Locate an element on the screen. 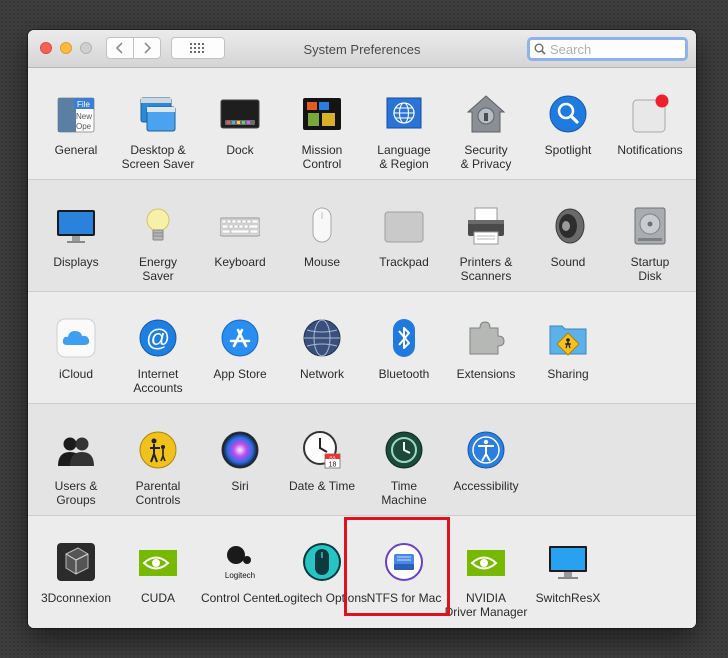 Image resolution: width=728 pixels, height=658 pixels. svg-text: File is located at coordinates (83, 104).